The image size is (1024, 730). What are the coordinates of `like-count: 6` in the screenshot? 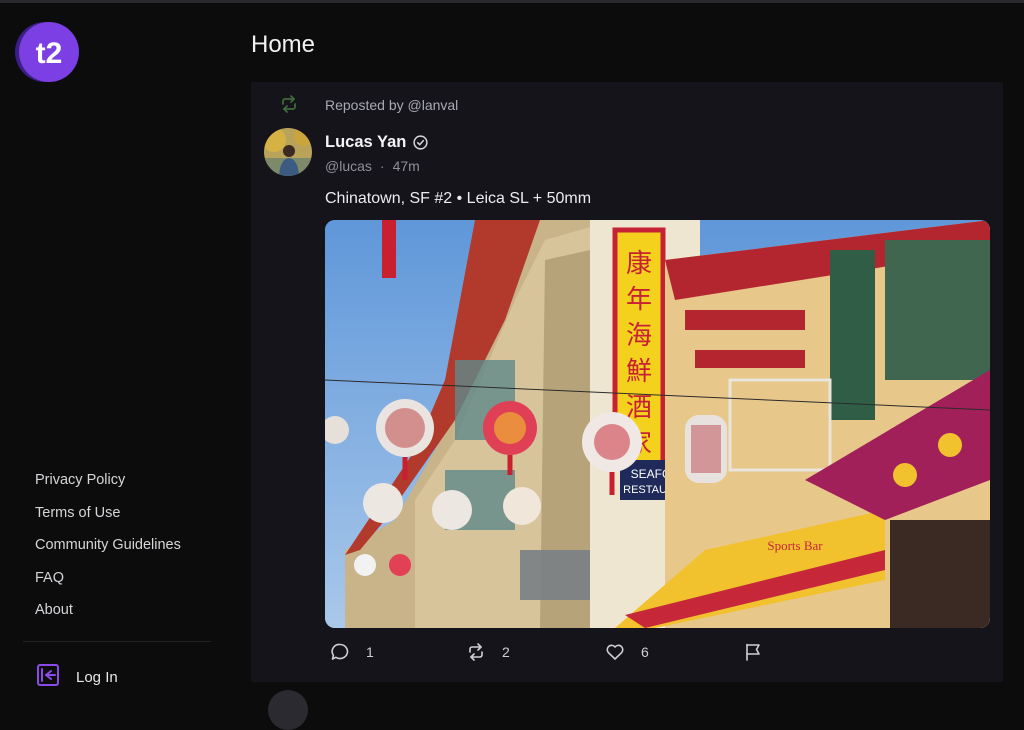 It's located at (645, 652).